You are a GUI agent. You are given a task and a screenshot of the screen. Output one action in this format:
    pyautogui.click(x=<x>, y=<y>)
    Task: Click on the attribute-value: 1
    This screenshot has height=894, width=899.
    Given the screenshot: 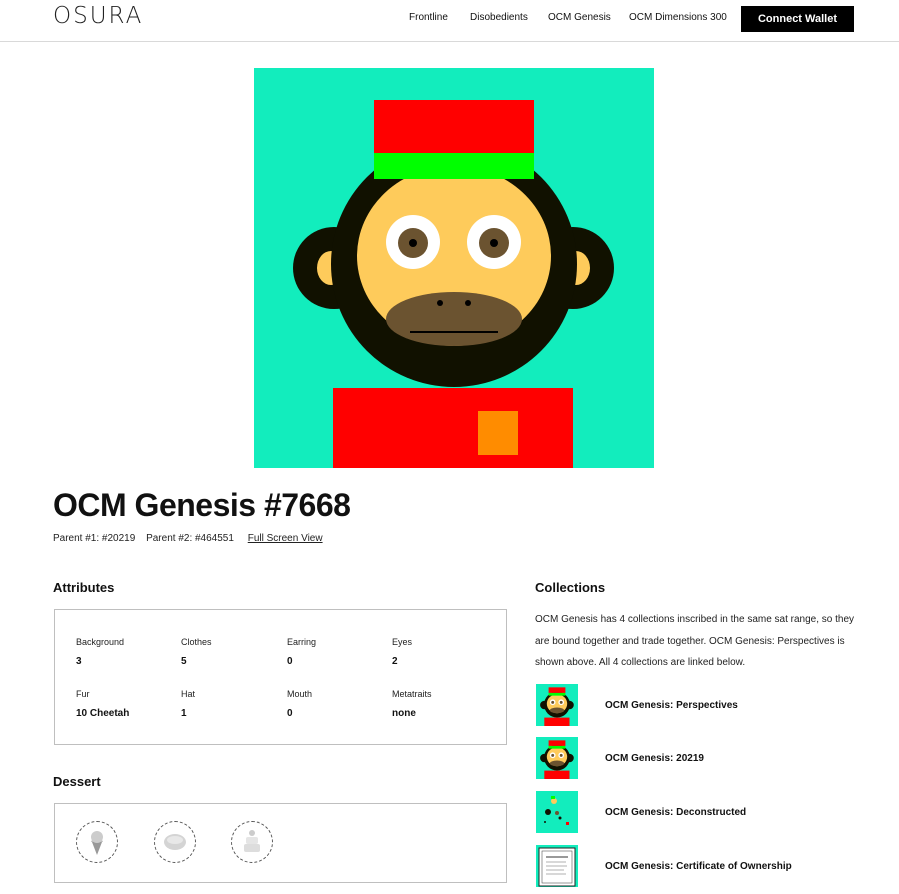 What is the action you would take?
    pyautogui.click(x=184, y=713)
    